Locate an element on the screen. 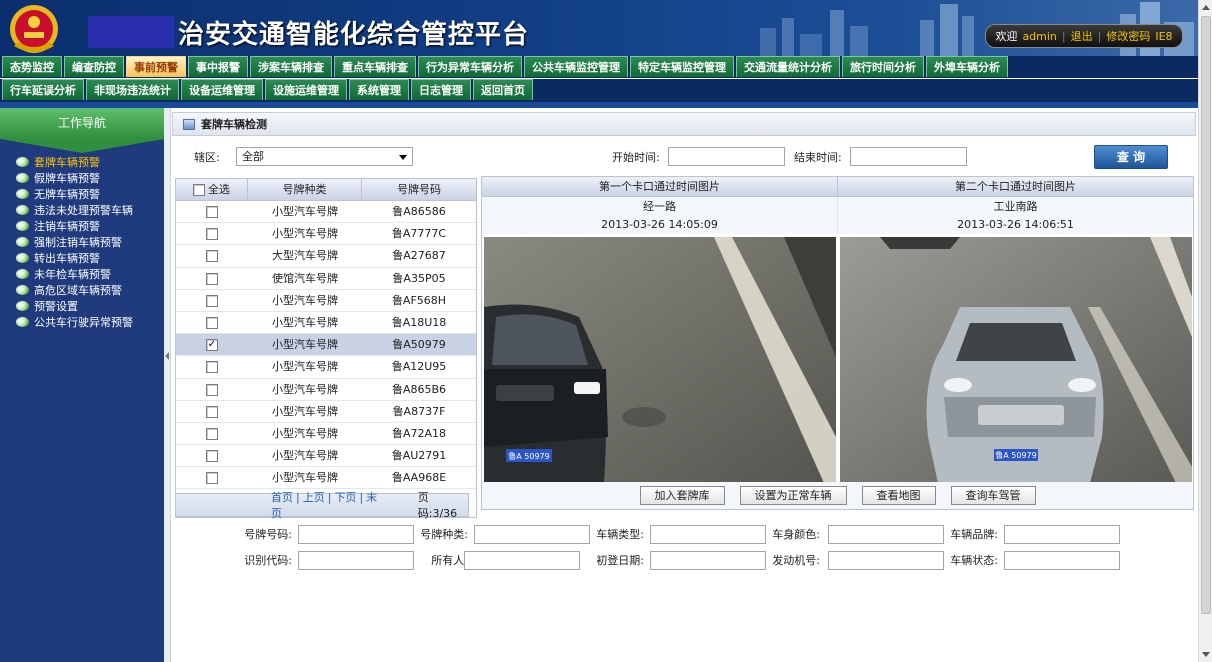 This screenshot has width=1212, height=662. sidebar-item-high-risk-area: 高危区域车辆预警 is located at coordinates (84, 290).